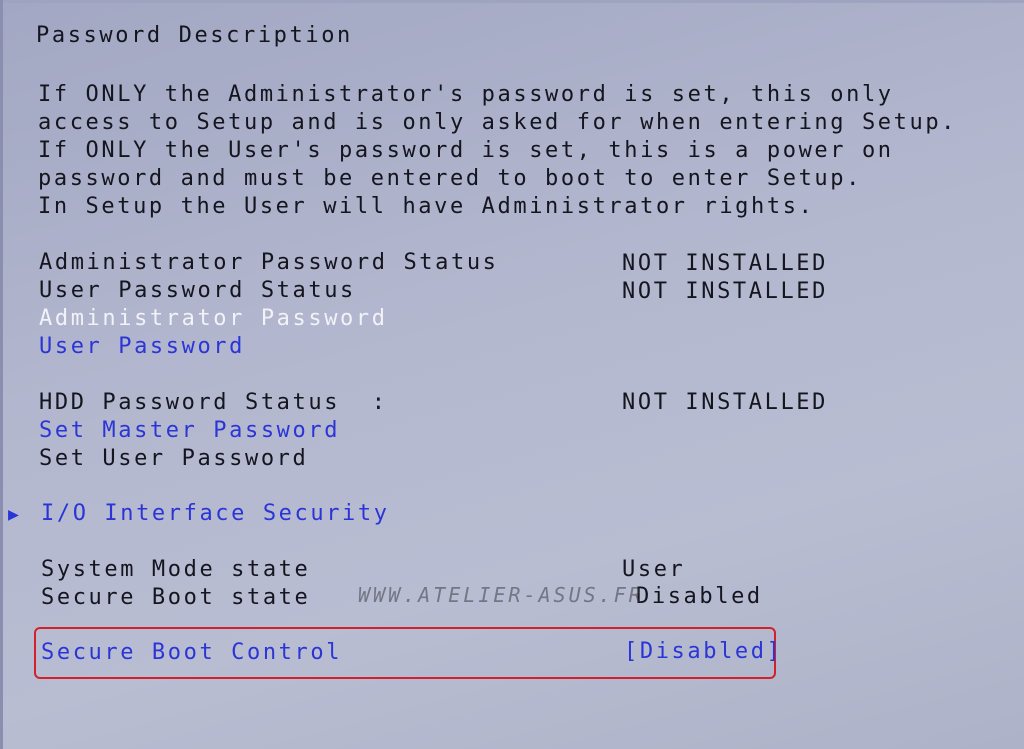 Image resolution: width=1024 pixels, height=749 pixels. Describe the element at coordinates (699, 596) in the screenshot. I see `secure-boot-state-value: Disabled` at that location.